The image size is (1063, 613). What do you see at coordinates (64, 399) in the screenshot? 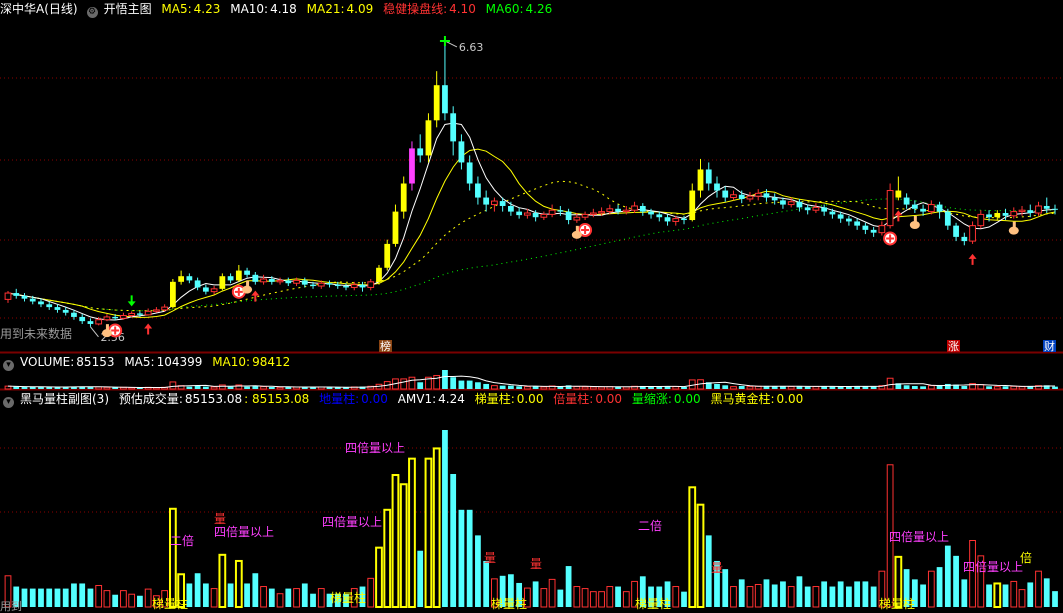
I see `sub-title: 黑马量柱副图(3)` at bounding box center [64, 399].